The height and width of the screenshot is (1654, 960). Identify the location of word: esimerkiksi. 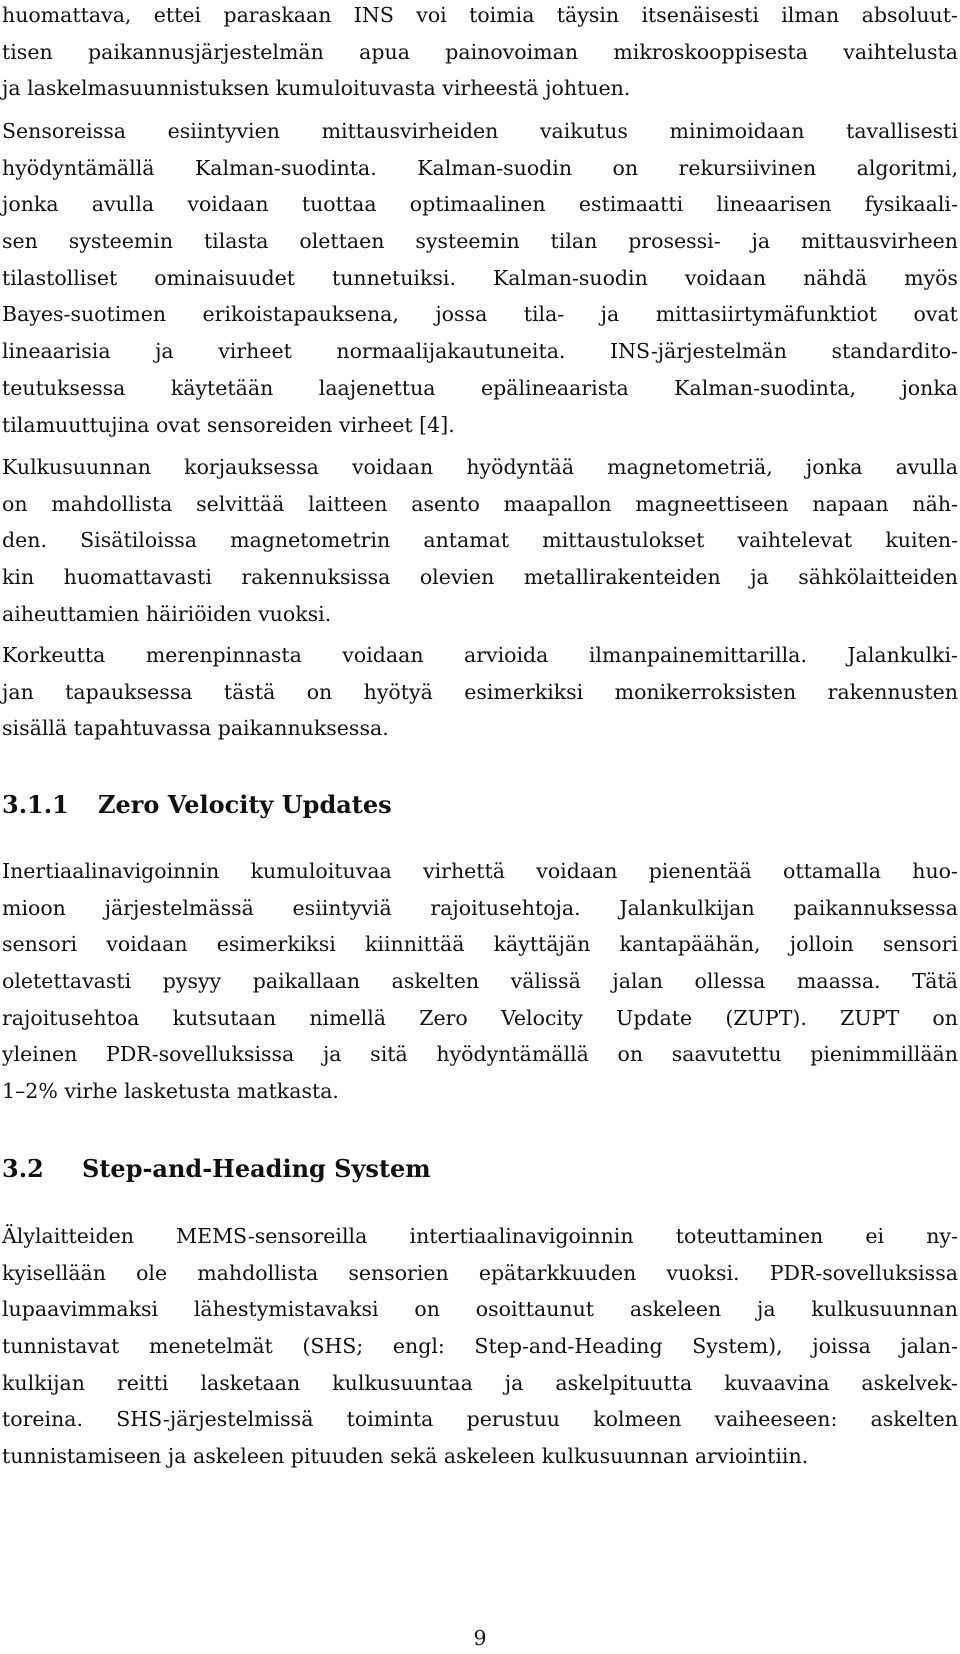
(276, 944).